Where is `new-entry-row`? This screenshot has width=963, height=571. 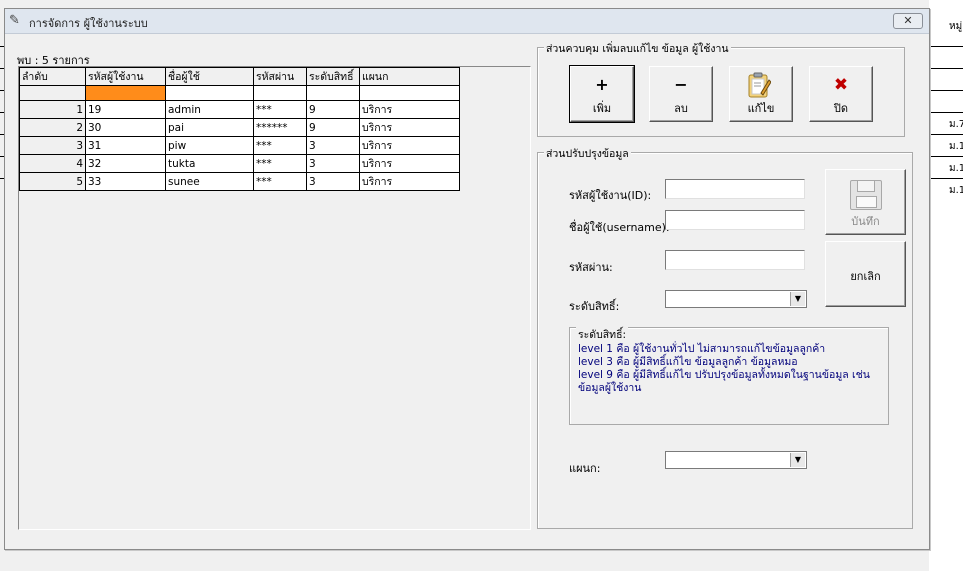
new-entry-row is located at coordinates (239, 93).